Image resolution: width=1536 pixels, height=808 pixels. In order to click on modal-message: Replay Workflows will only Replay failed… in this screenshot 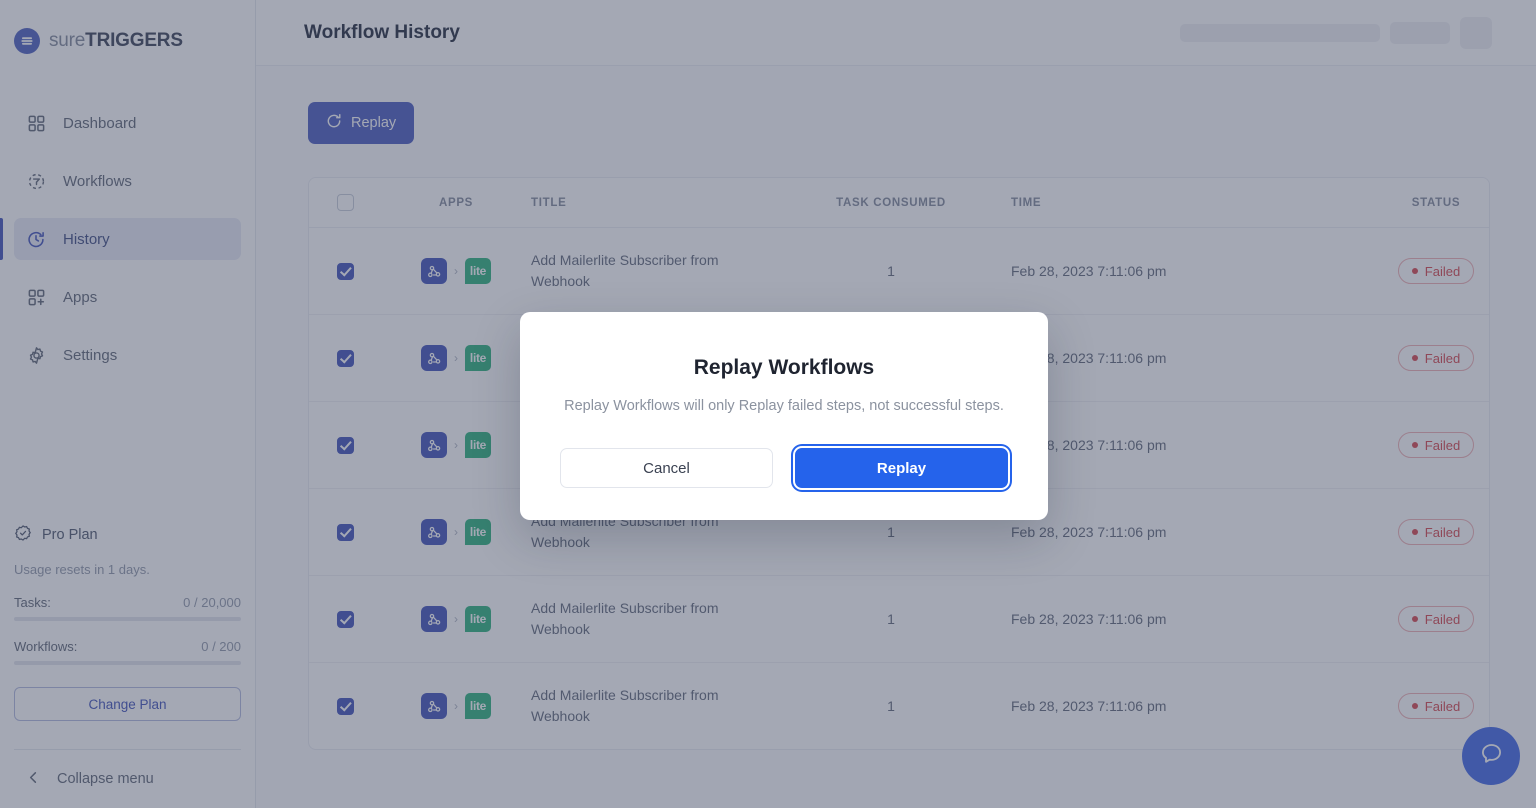, I will do `click(784, 406)`.